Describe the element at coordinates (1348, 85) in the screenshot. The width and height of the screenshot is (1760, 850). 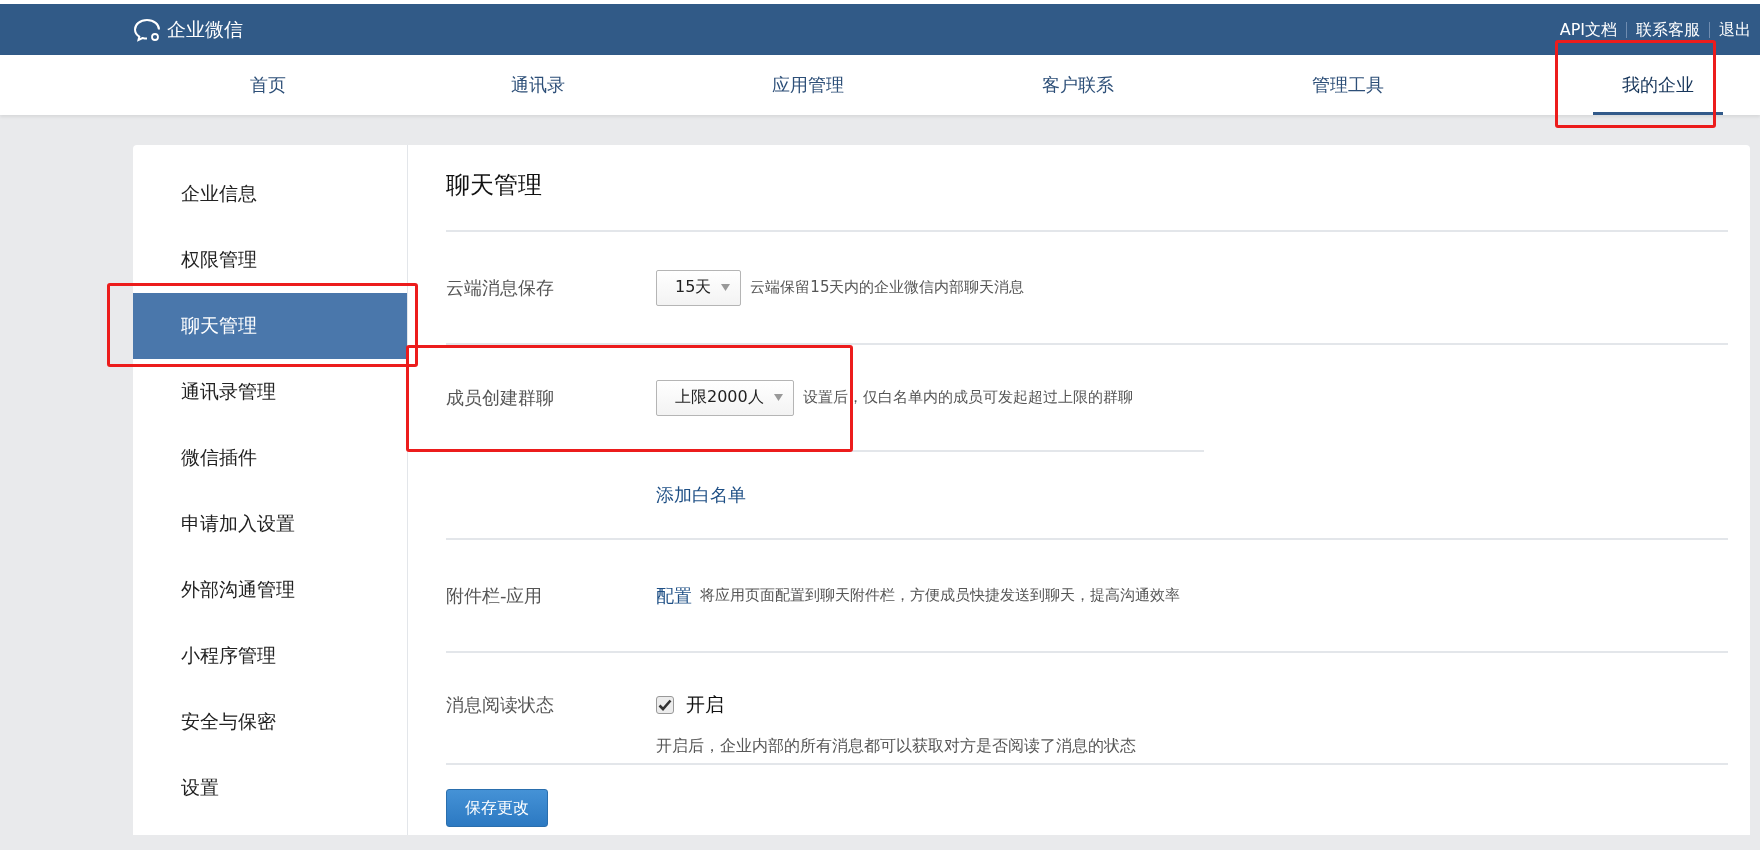
I see `nav-tab: 管理工具` at that location.